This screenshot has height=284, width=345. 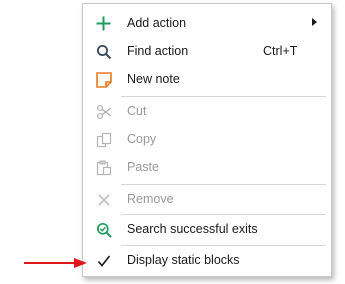 I want to click on menu-item-label: Find action, so click(x=158, y=51).